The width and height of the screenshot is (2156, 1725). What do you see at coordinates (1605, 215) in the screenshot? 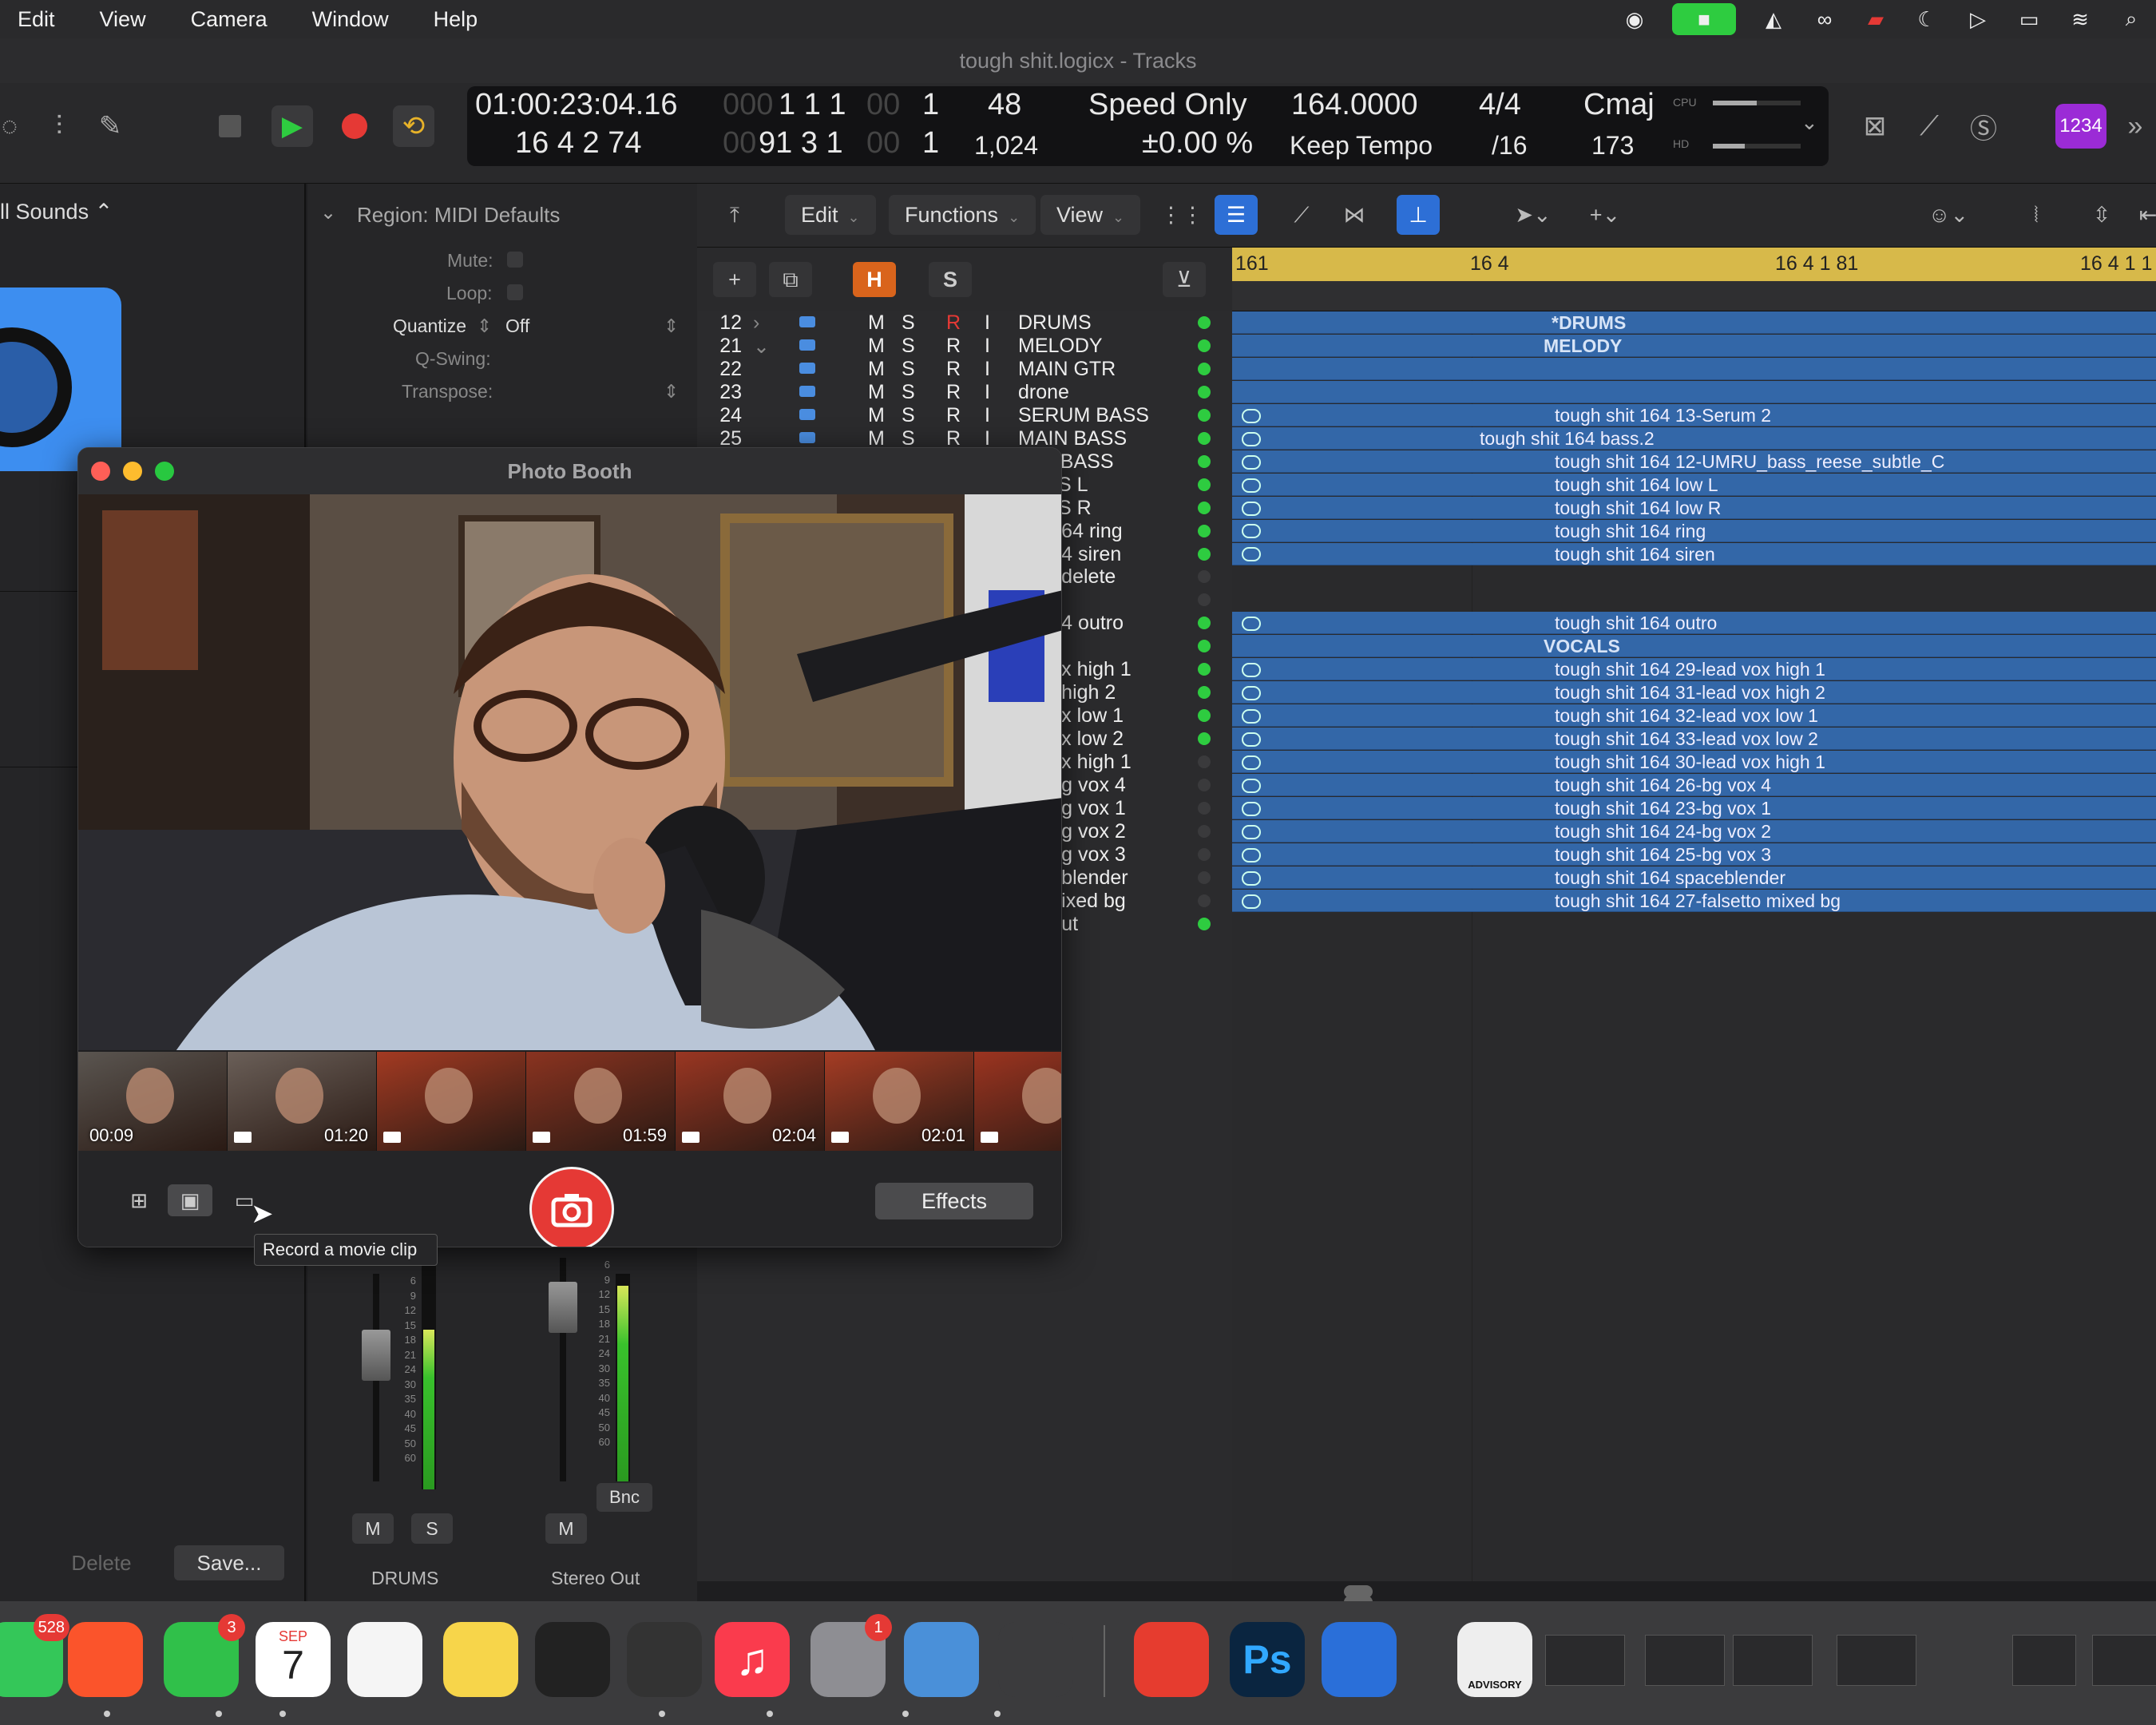
I see `plus-tool-icon: +⌄` at bounding box center [1605, 215].